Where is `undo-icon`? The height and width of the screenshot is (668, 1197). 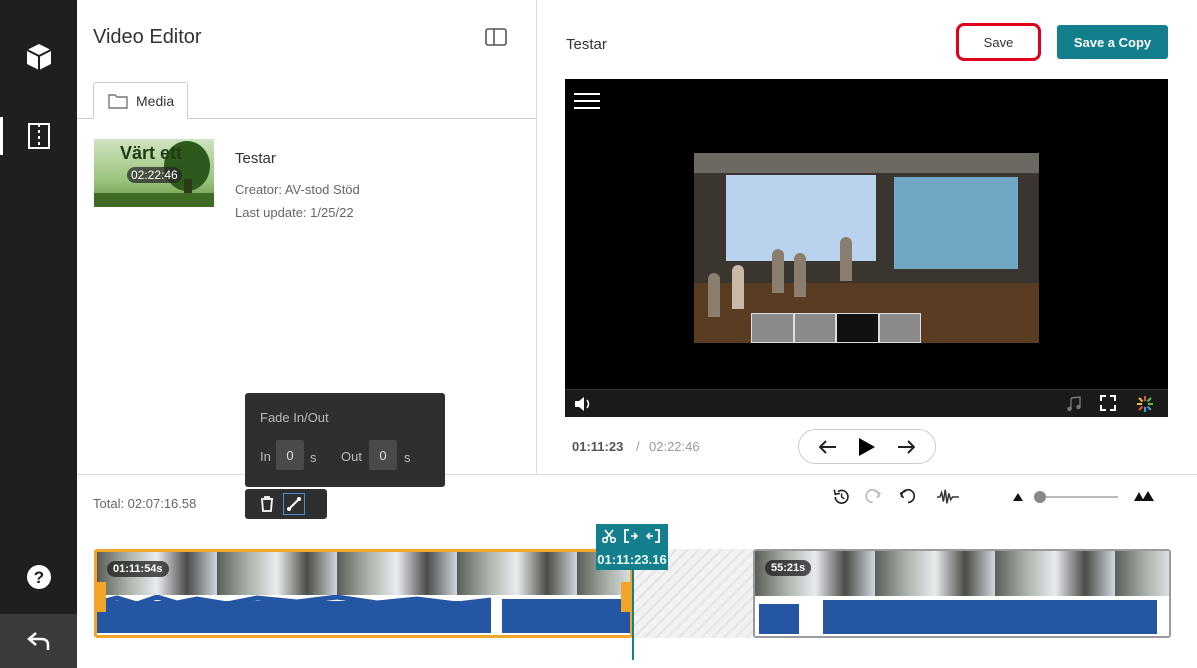 undo-icon is located at coordinates (907, 496).